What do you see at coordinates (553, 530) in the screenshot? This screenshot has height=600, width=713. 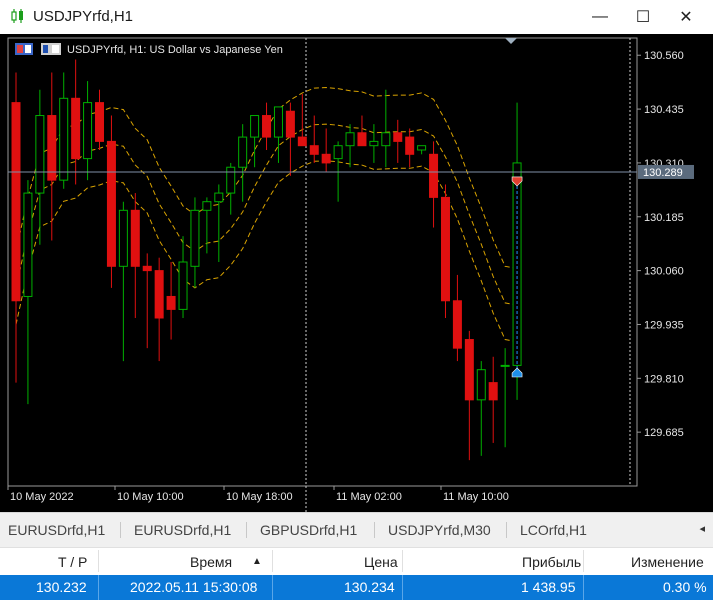 I see `tab-lcorfd-h1: LCOrfd,H1` at bounding box center [553, 530].